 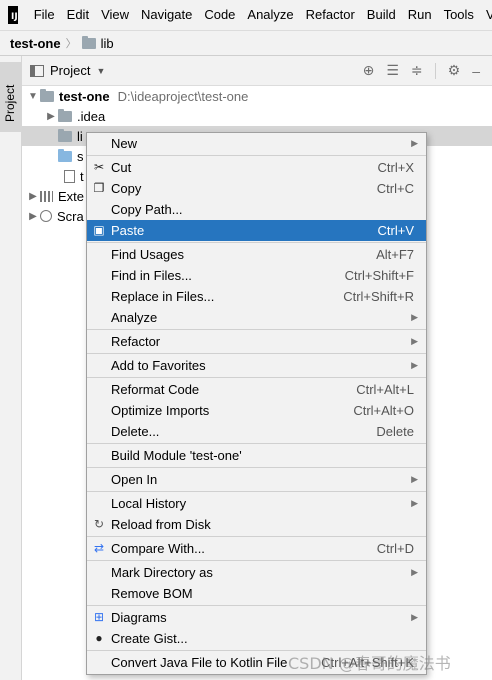 I want to click on menu-navigate: Navigate, so click(x=166, y=15).